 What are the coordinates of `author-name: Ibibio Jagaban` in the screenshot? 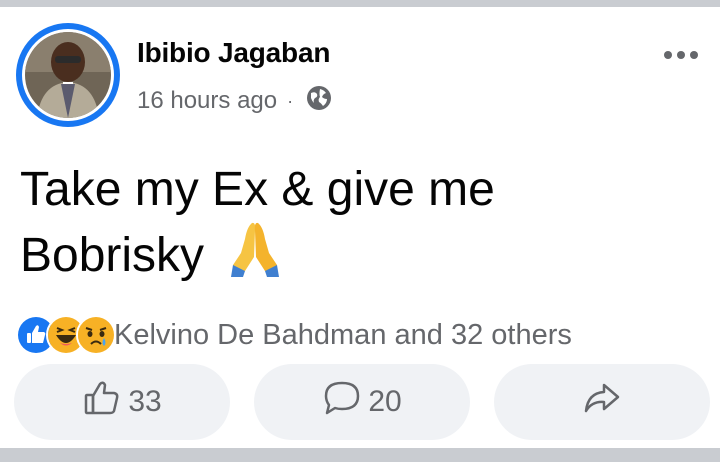 It's located at (233, 53).